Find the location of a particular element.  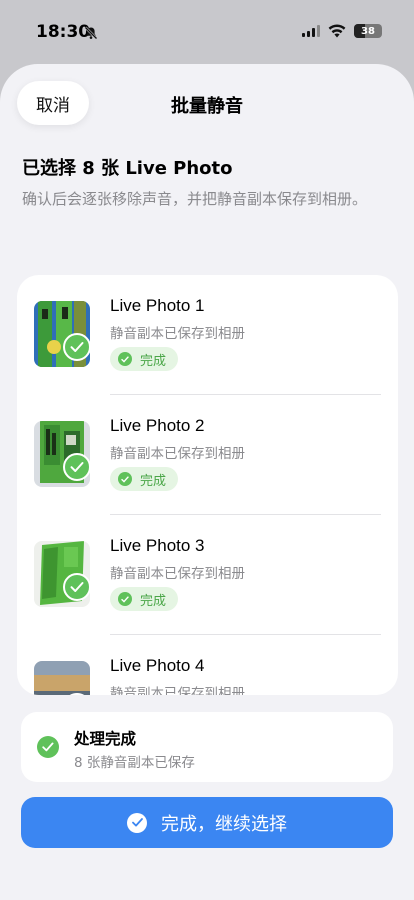

list-item: Live Photo 4 静音副本已保存到相册 完成 is located at coordinates (207, 665).